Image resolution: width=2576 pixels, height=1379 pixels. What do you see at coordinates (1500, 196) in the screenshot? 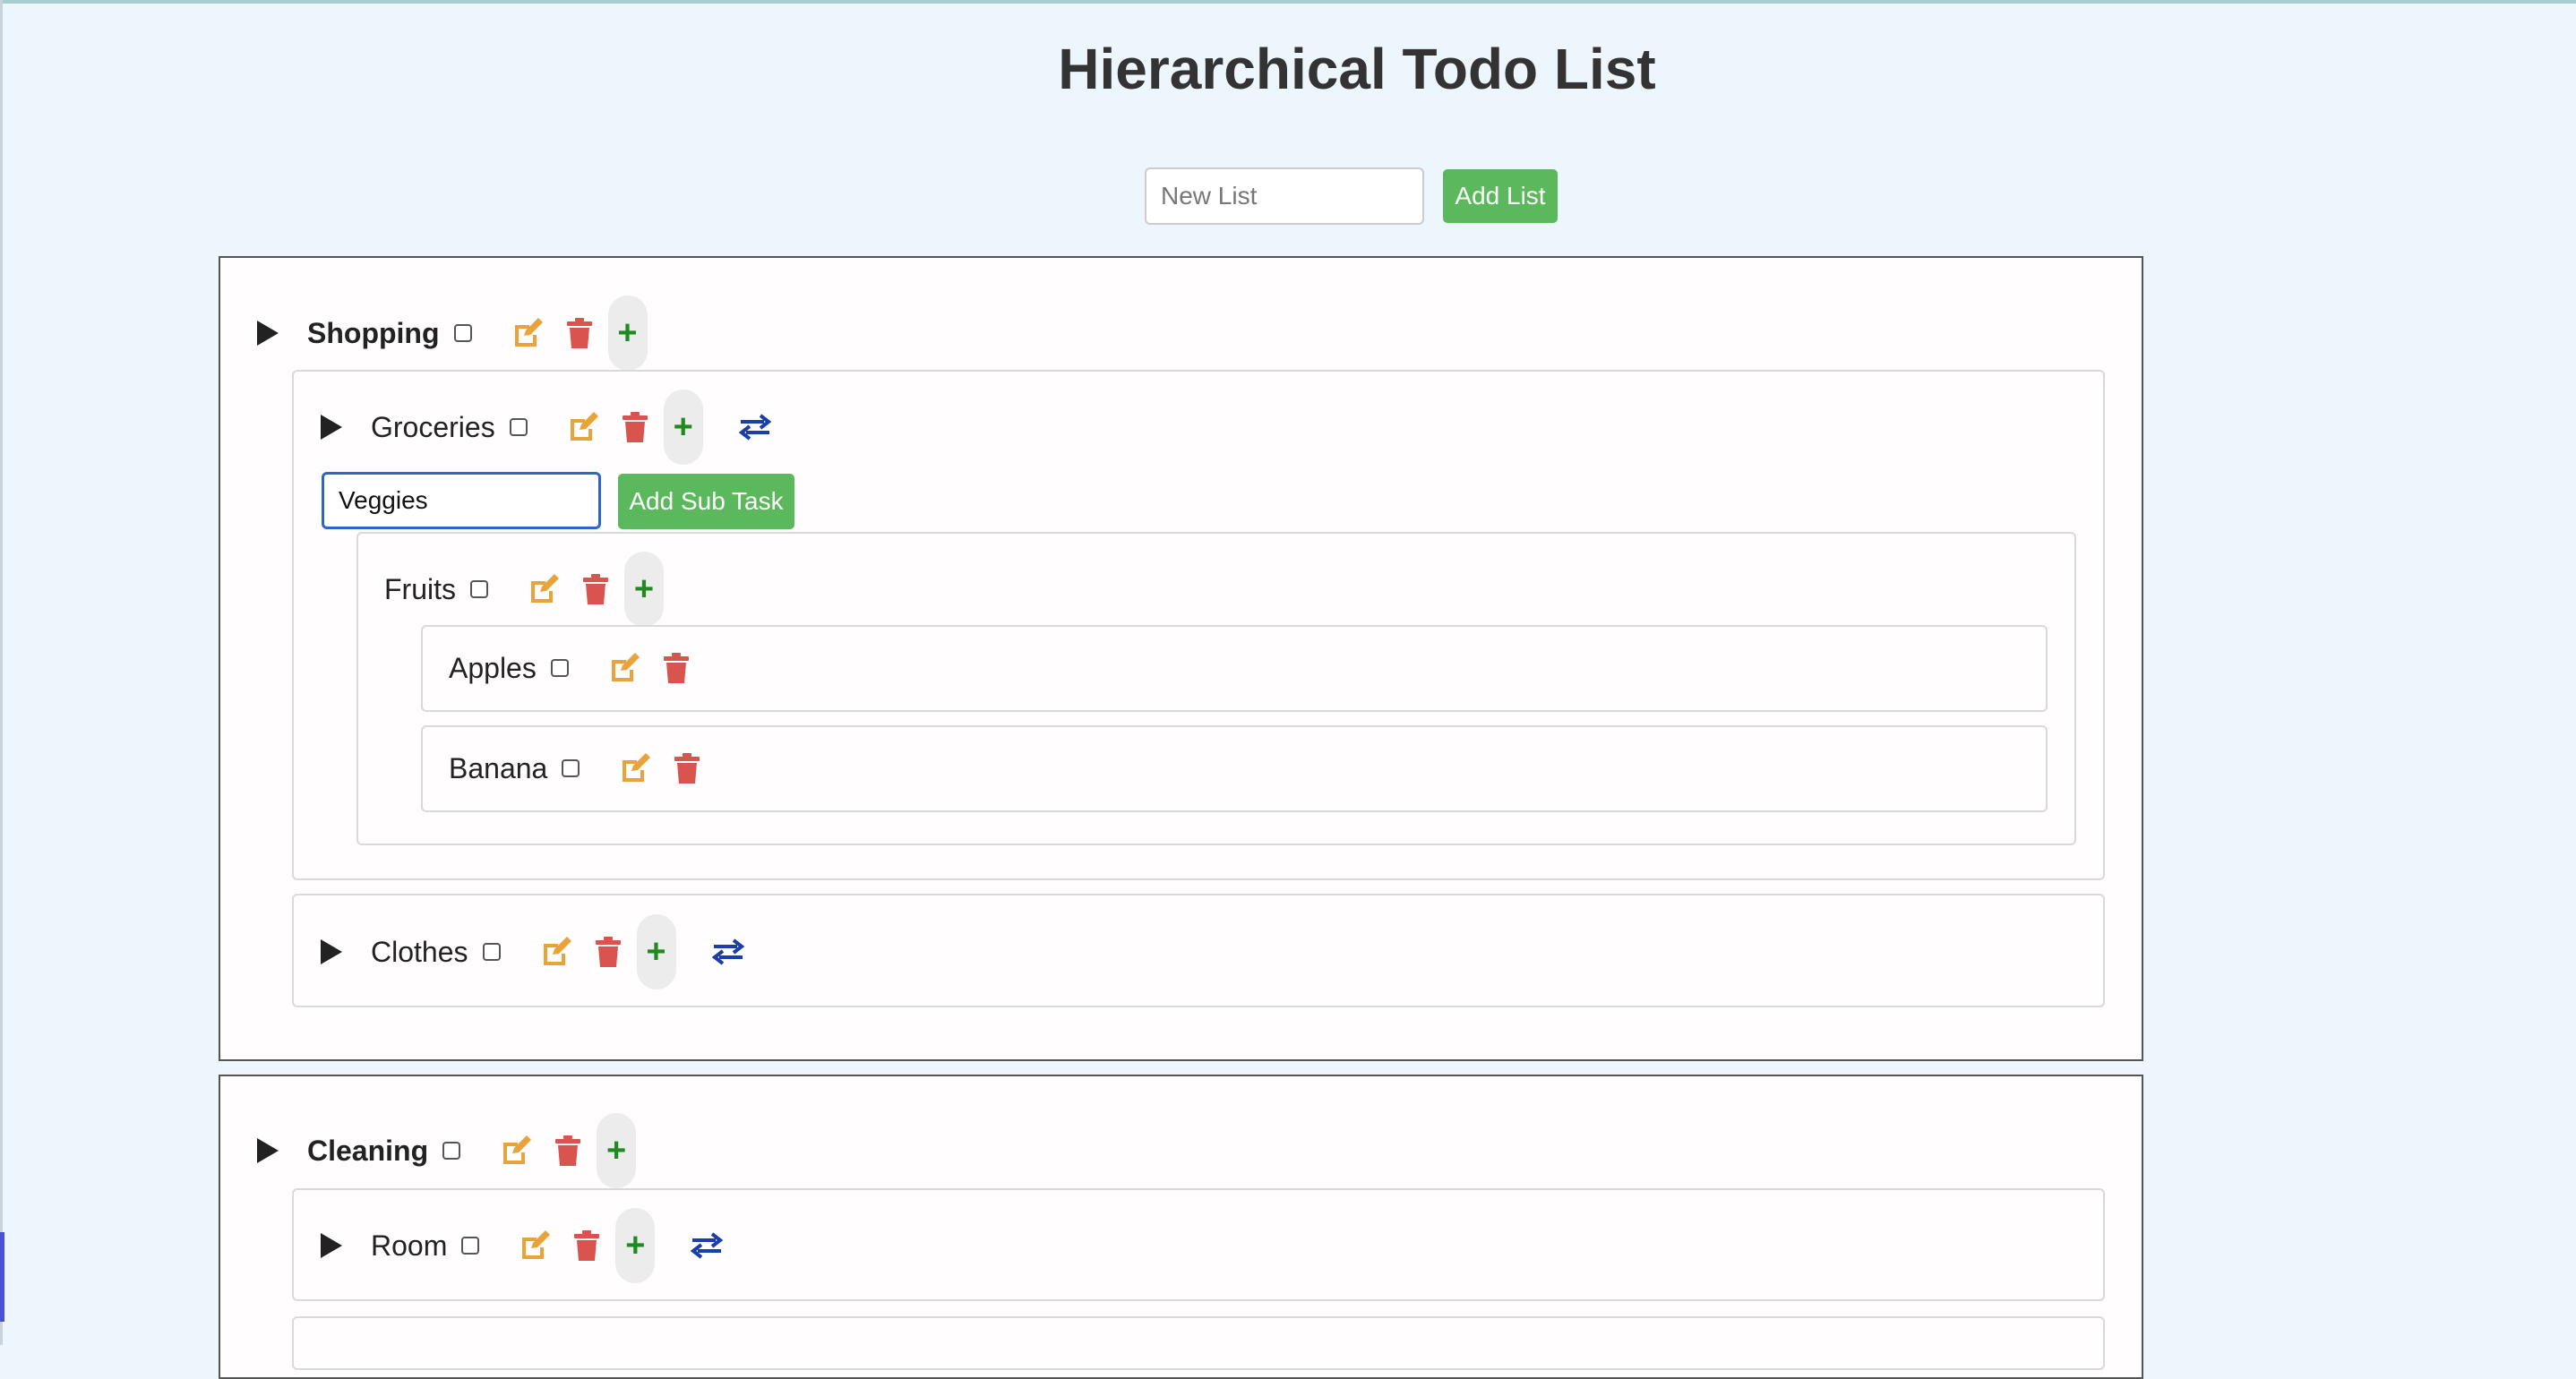
I see `add-list-button: Add List` at bounding box center [1500, 196].